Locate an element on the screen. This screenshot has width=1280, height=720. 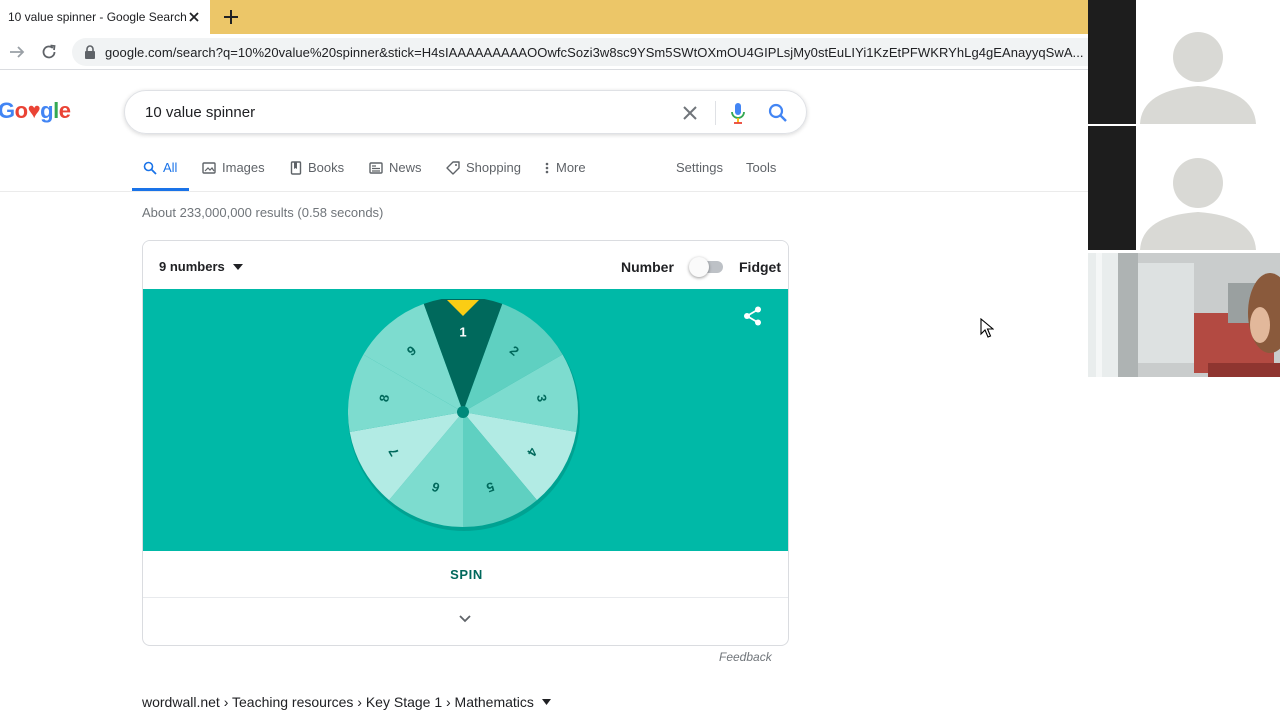
webcam-feed is located at coordinates (1184, 315).